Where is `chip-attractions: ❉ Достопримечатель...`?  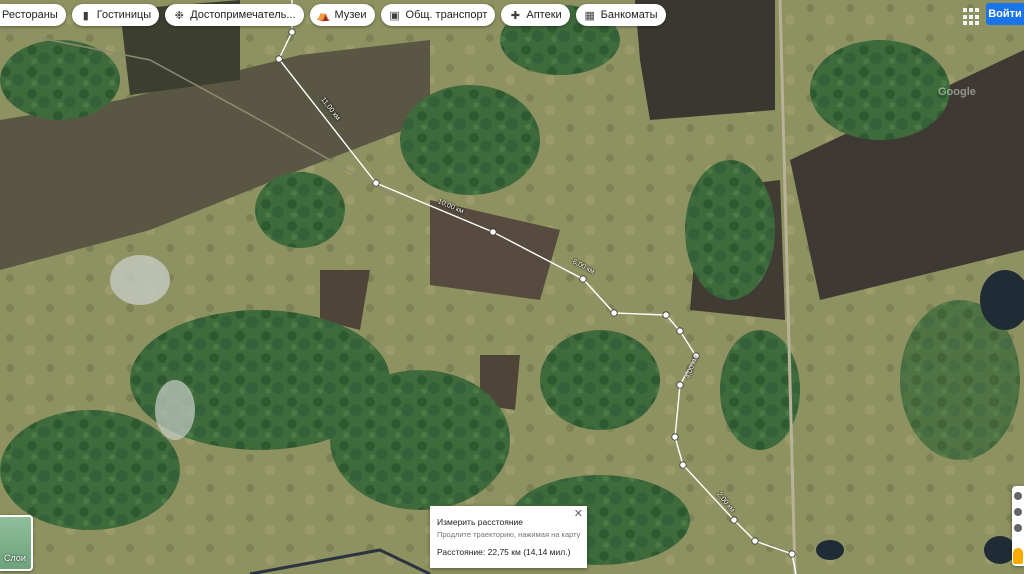 chip-attractions: ❉ Достопримечатель... is located at coordinates (234, 15).